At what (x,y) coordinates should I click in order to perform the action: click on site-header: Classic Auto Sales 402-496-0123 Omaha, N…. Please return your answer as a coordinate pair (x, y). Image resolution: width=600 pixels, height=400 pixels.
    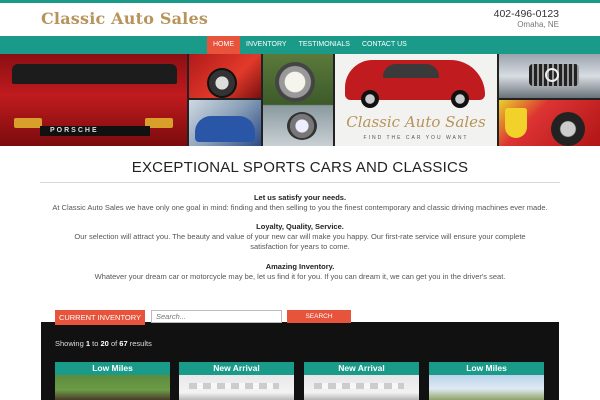
    Looking at the image, I should click on (300, 19).